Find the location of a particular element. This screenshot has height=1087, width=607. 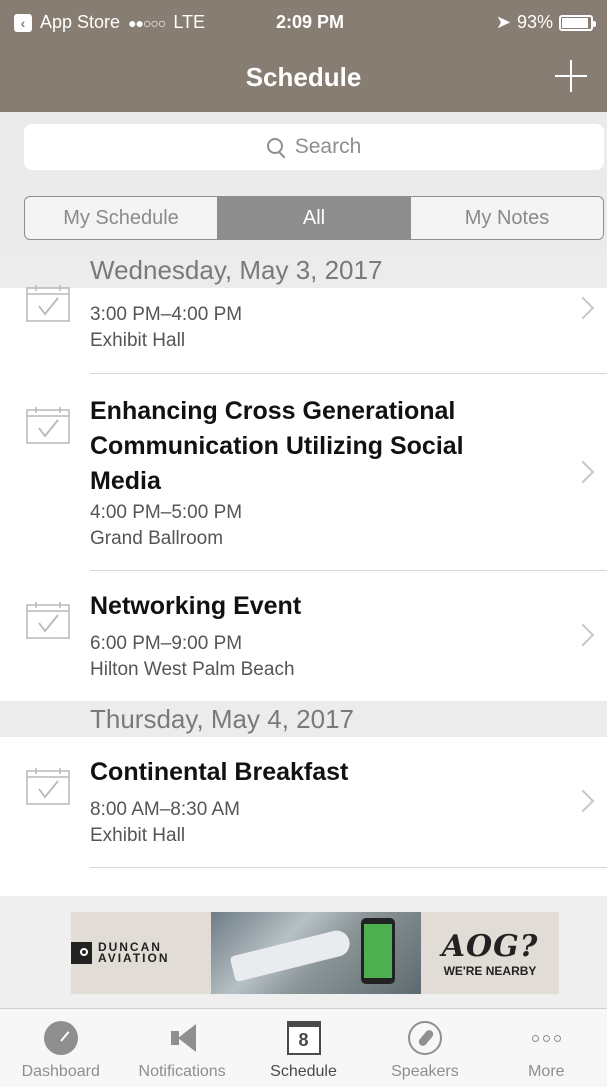

back-app-label: App Store is located at coordinates (80, 22).